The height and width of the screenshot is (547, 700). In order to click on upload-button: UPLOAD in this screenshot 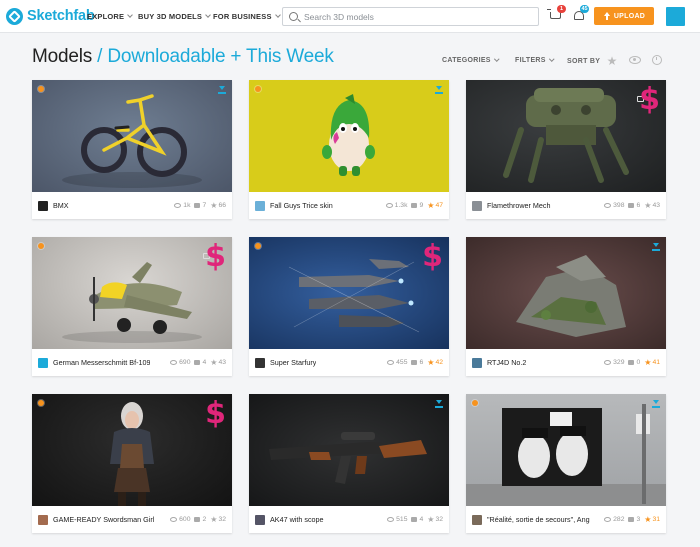, I will do `click(624, 16)`.